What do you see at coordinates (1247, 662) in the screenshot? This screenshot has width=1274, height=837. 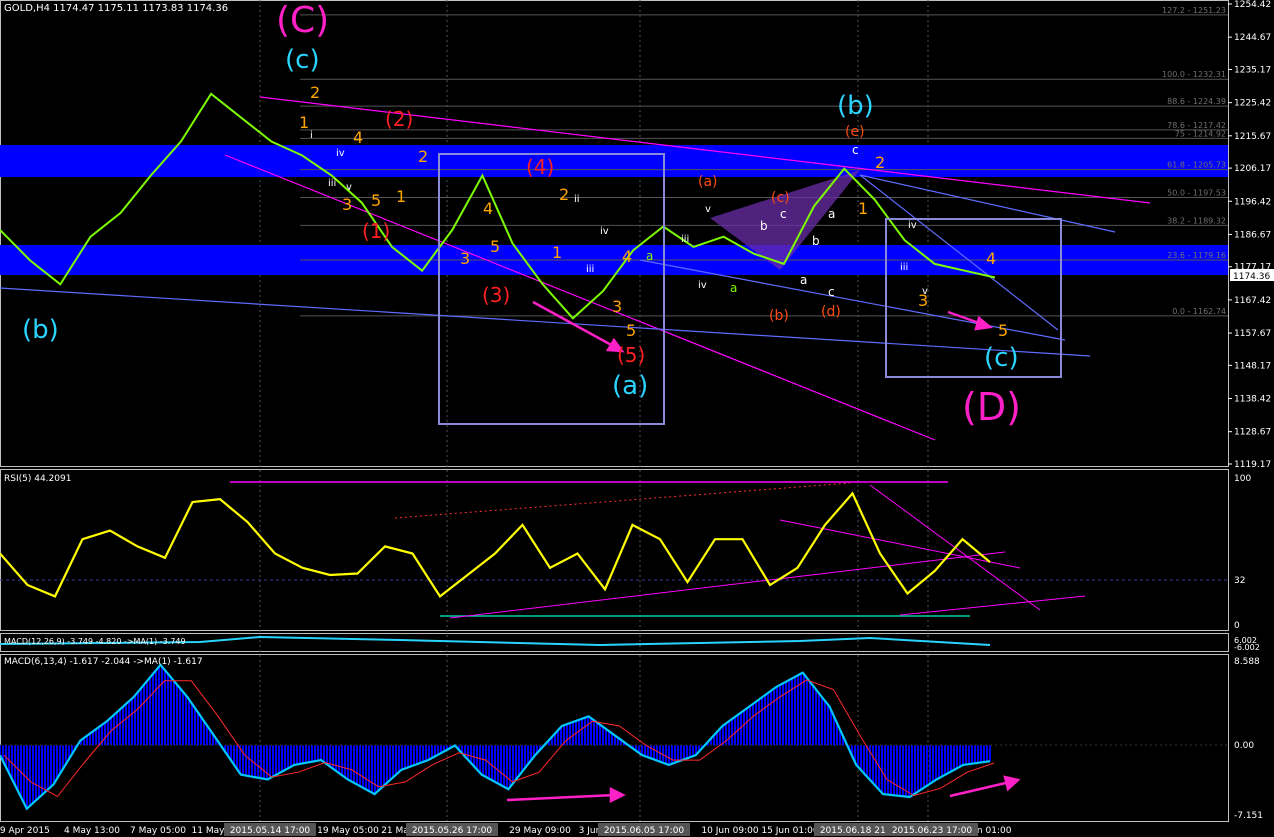 I see `macd2-tick-top: 8.588` at bounding box center [1247, 662].